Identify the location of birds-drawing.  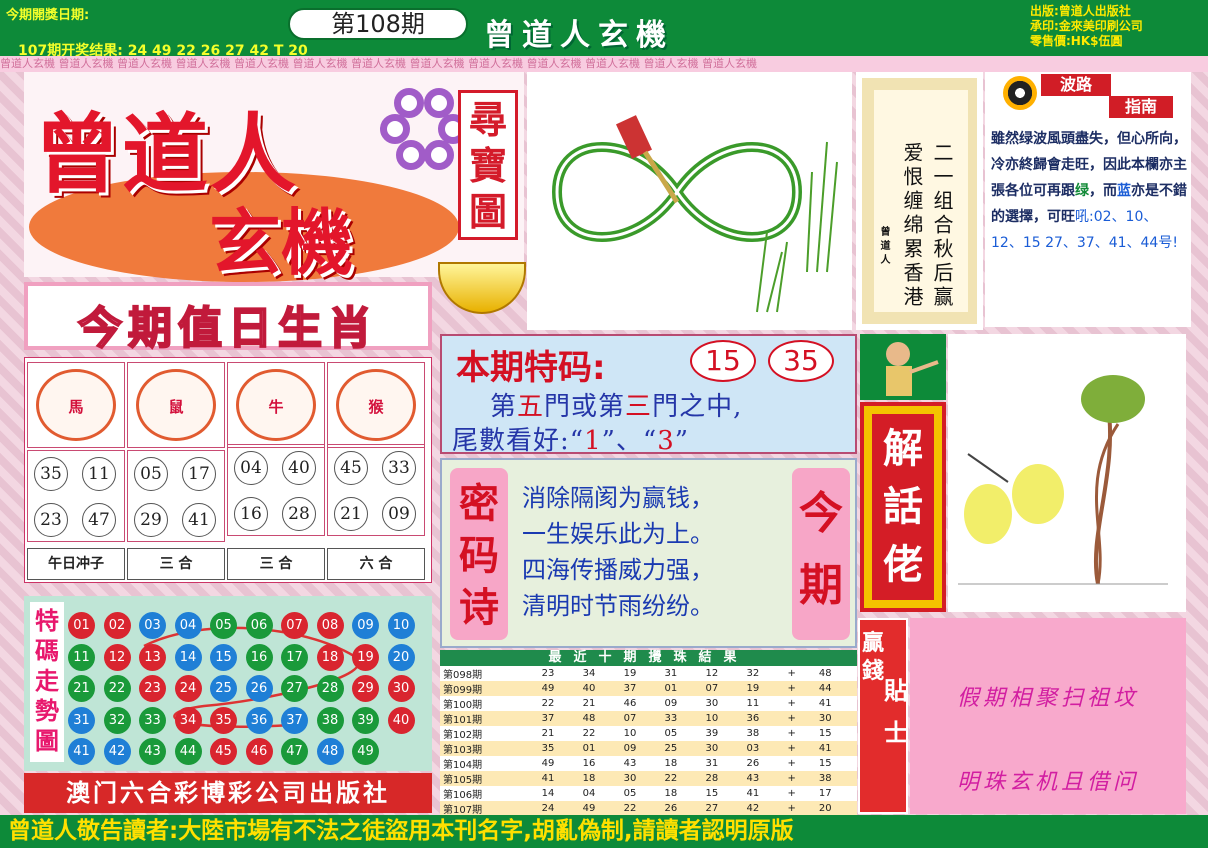
(1067, 473).